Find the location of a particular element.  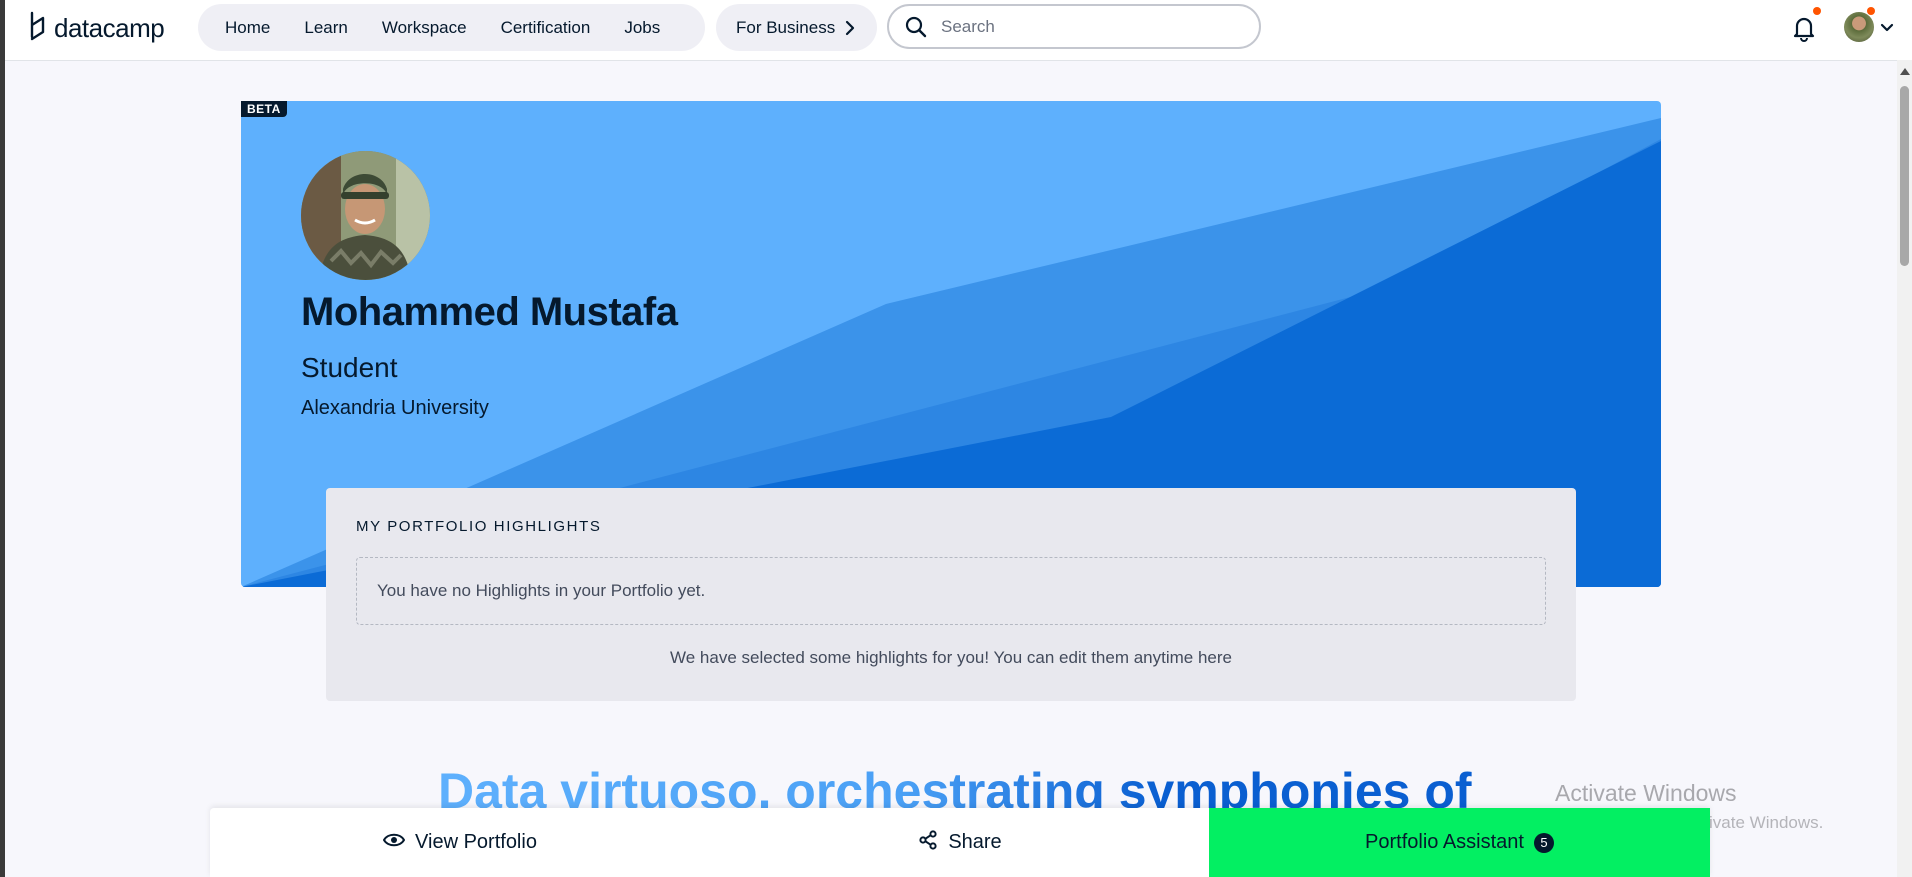

nav-workspace: Workspace is located at coordinates (424, 27).